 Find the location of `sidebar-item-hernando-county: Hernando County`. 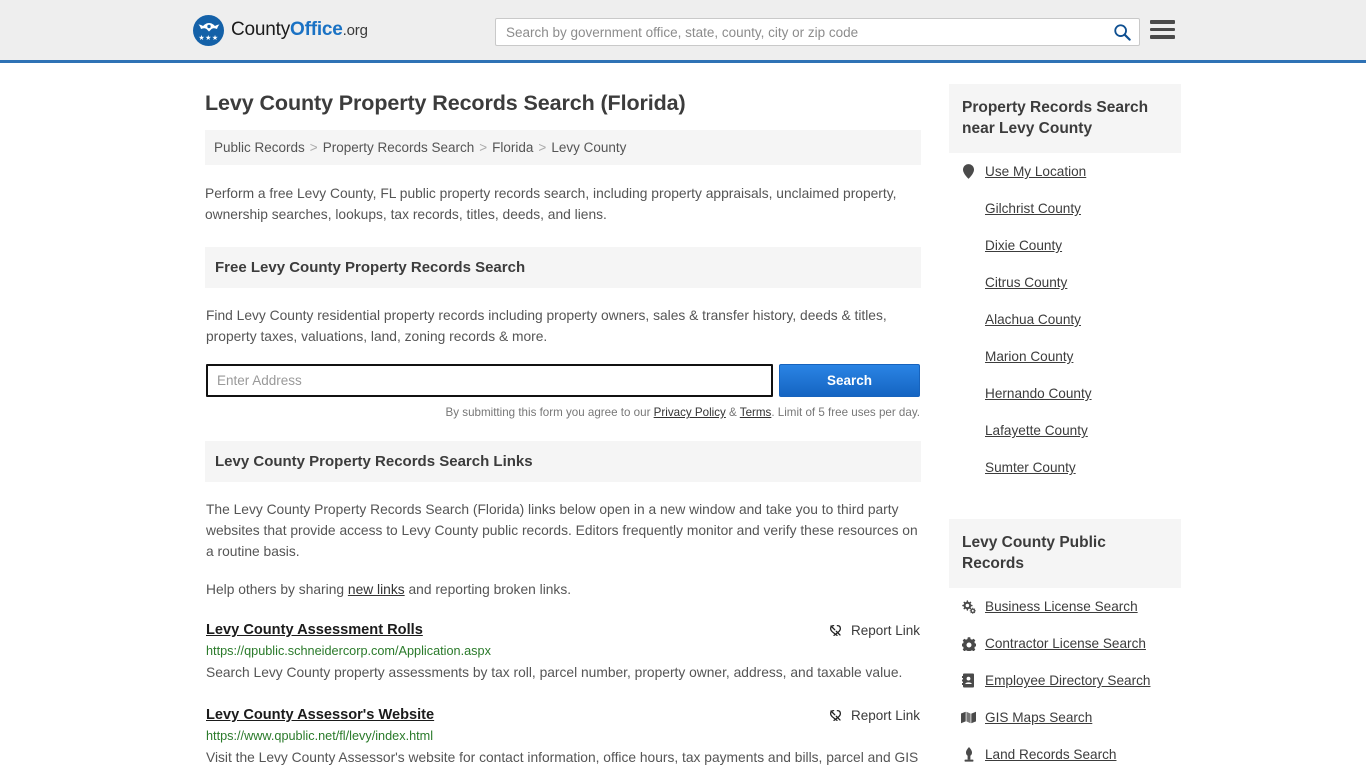

sidebar-item-hernando-county: Hernando County is located at coordinates (1038, 393).